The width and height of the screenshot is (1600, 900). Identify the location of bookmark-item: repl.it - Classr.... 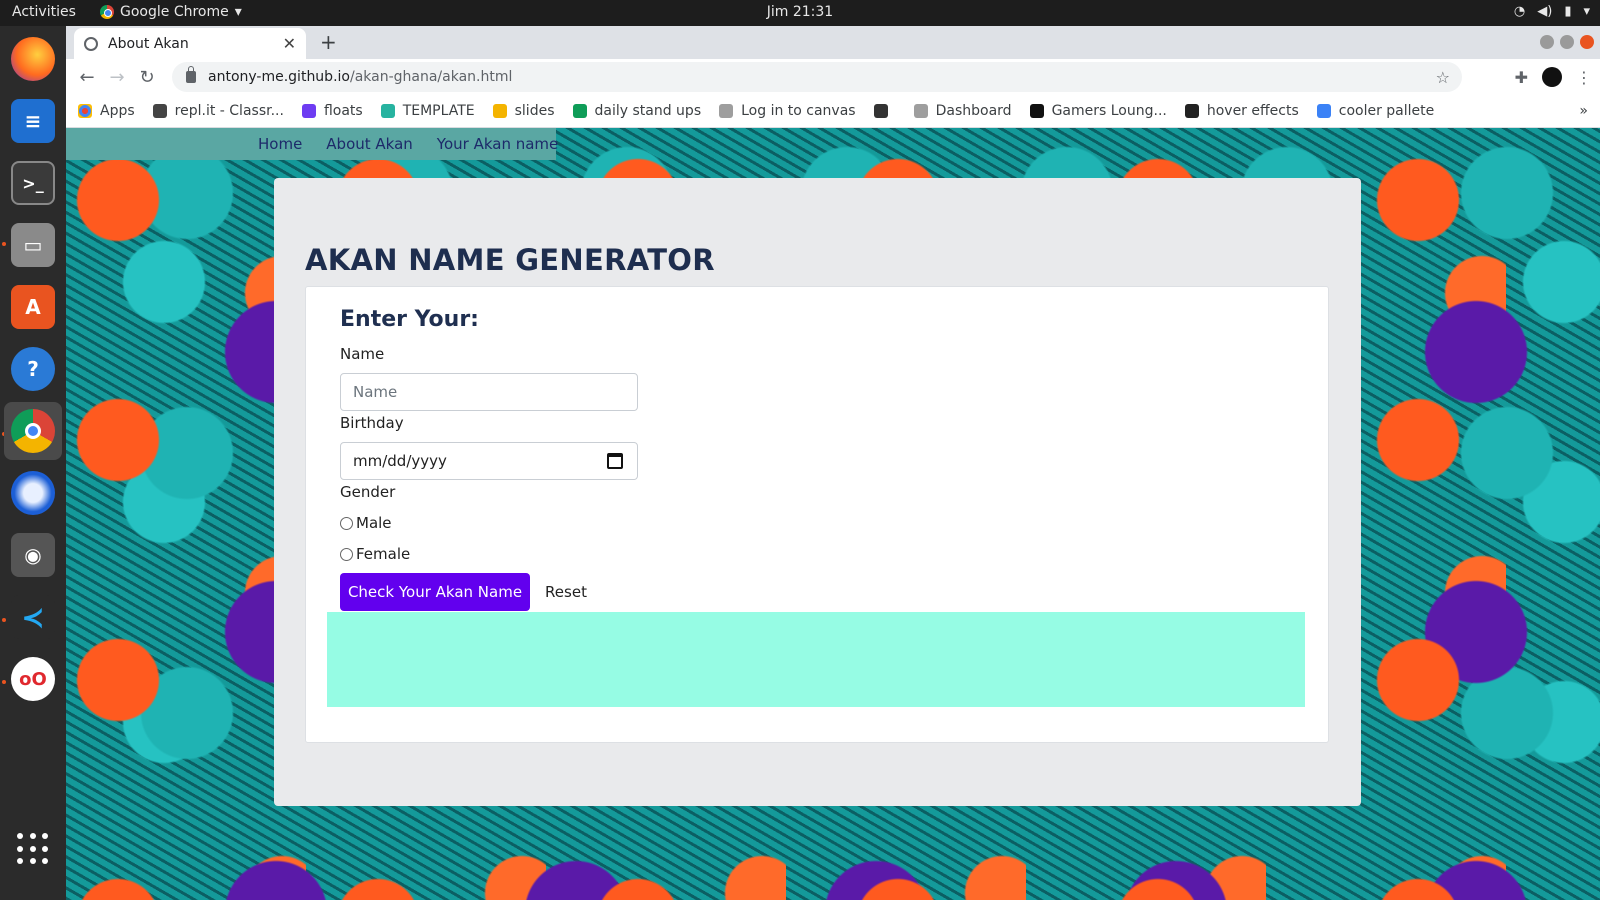
(218, 111).